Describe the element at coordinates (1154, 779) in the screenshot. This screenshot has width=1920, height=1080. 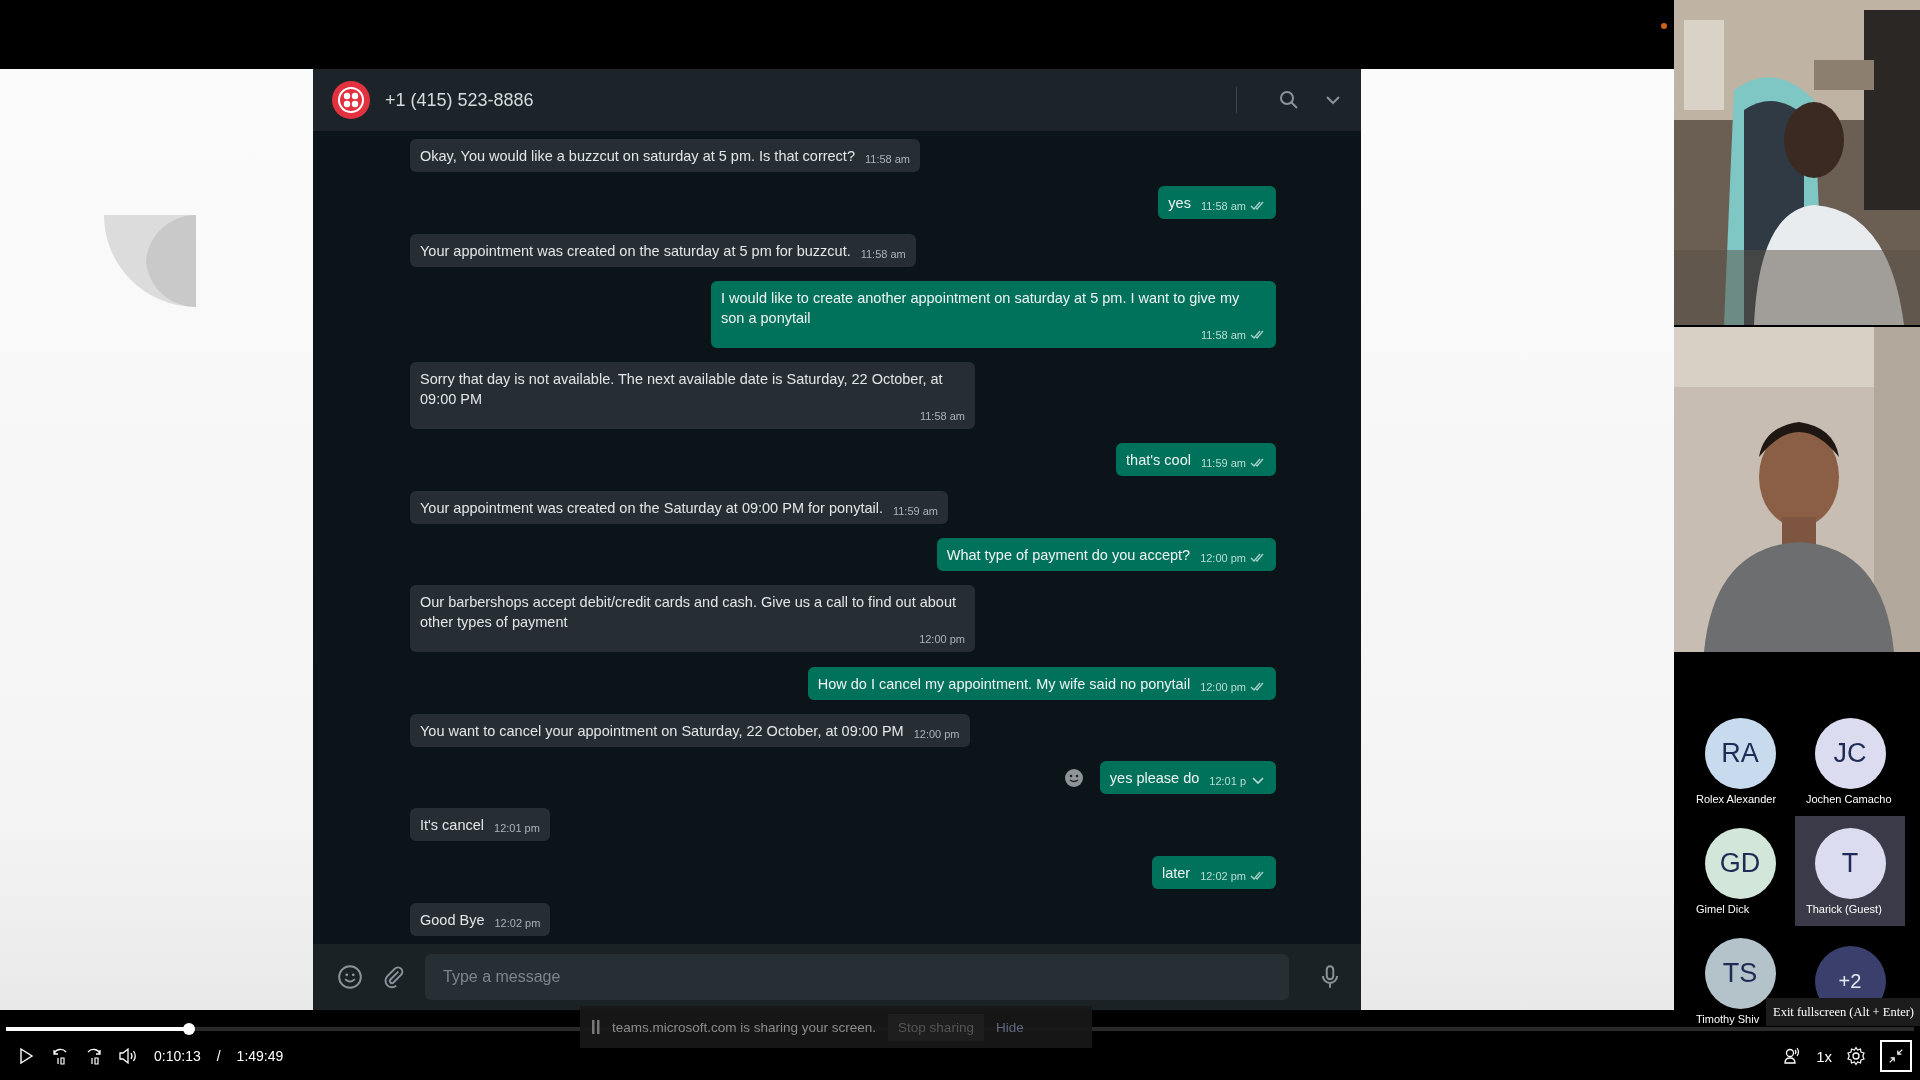
I see `message-text: yes please do` at that location.